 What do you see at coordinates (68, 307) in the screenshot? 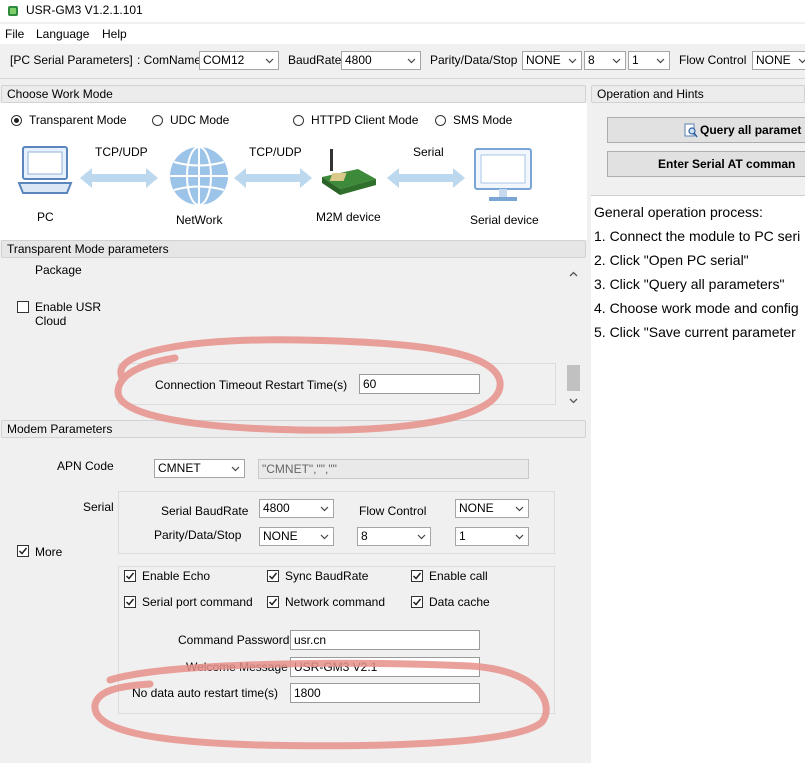
I see `enable-usr-cloud-label-1: Enable USR` at bounding box center [68, 307].